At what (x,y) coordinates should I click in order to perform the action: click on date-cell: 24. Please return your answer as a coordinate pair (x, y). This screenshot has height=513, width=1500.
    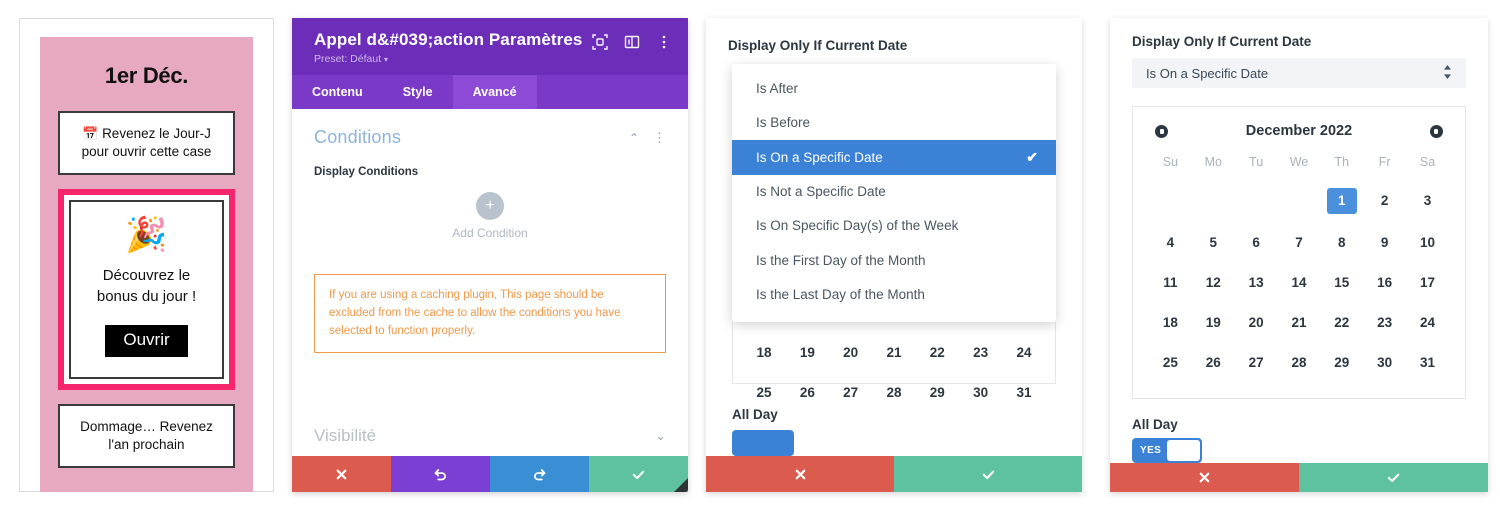
    Looking at the image, I should click on (1024, 352).